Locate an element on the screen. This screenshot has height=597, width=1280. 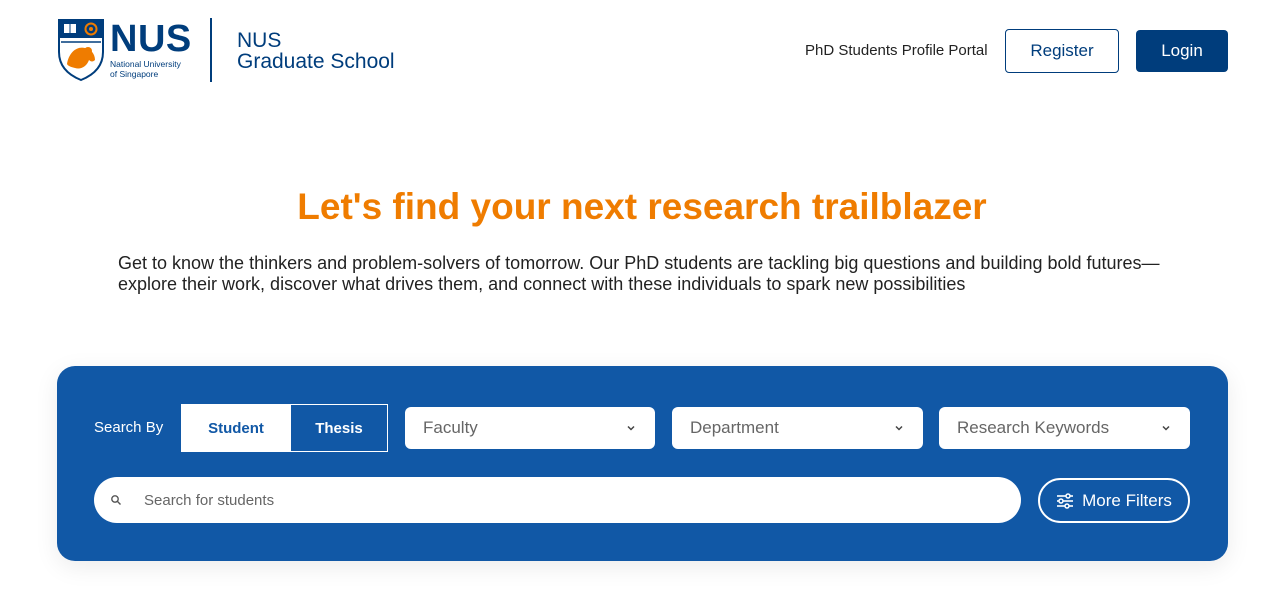
school-line2: Graduate School is located at coordinates (316, 61).